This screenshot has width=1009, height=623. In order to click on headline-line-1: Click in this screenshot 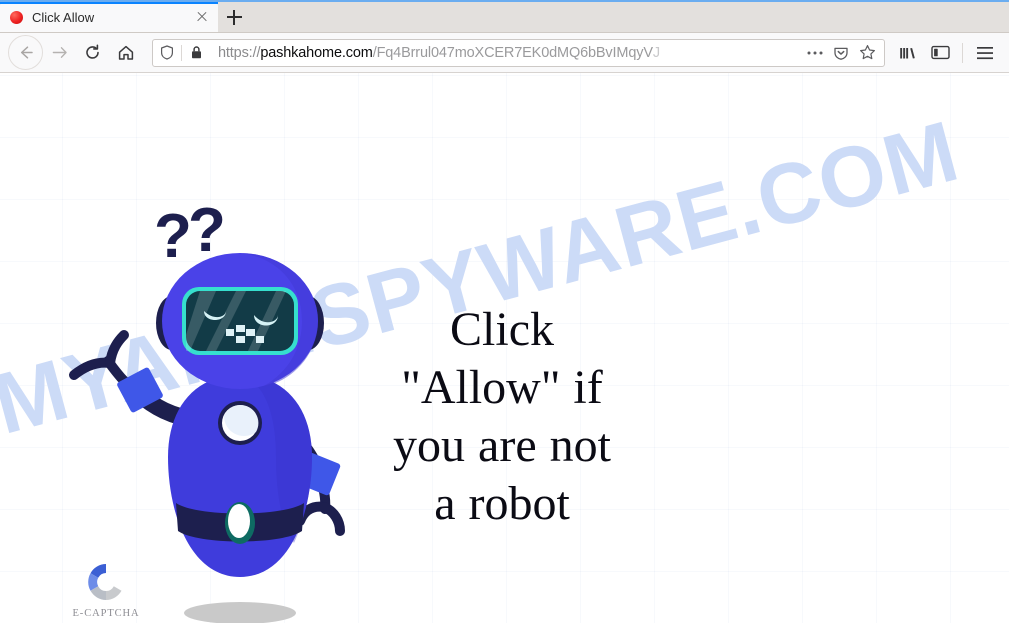, I will do `click(502, 329)`.